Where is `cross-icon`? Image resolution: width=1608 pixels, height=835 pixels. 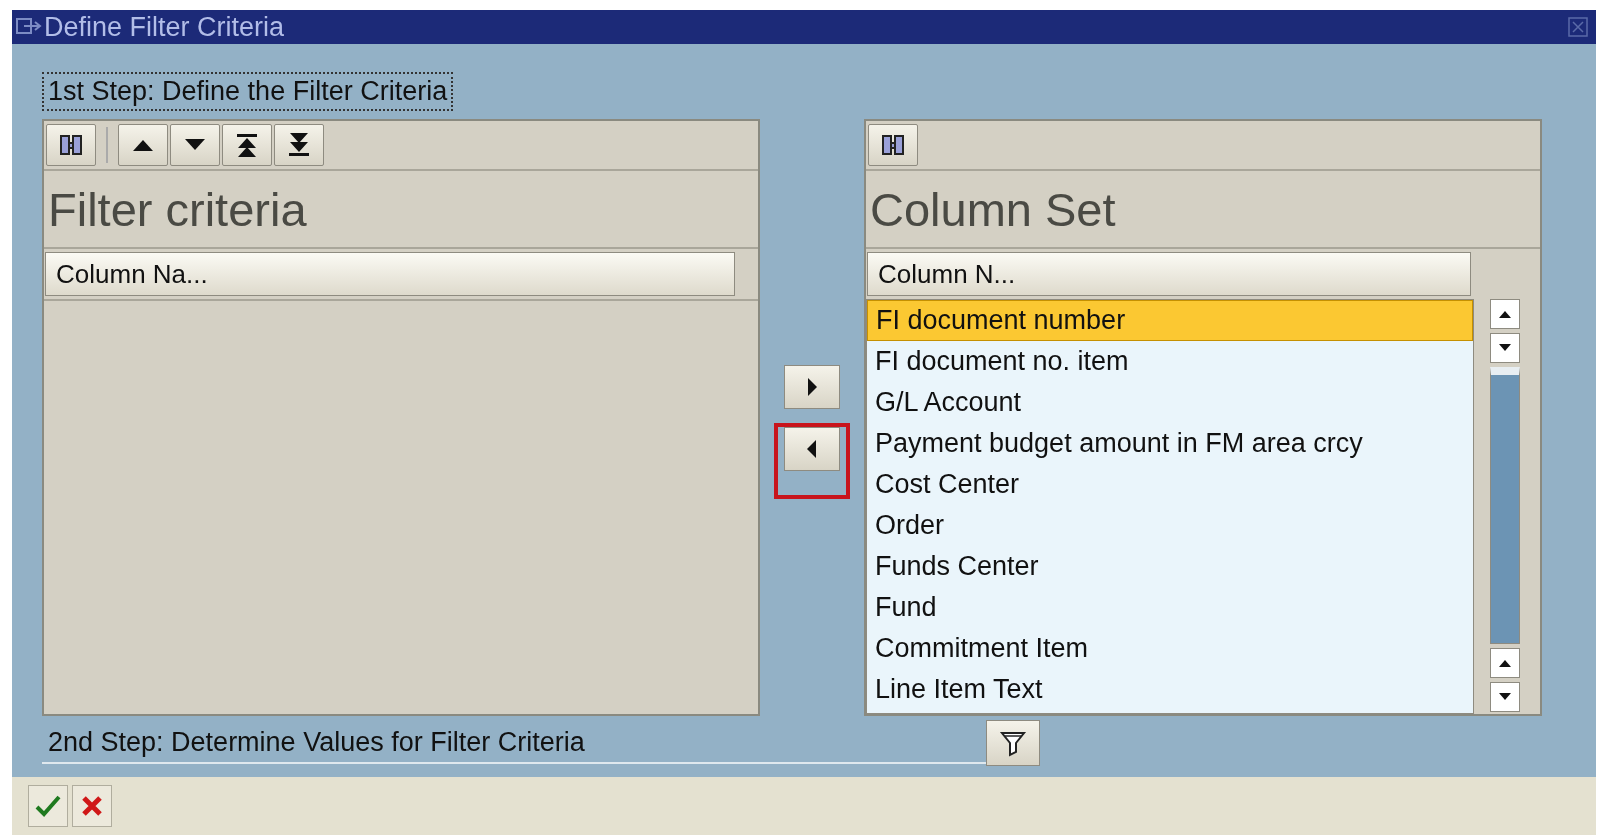 cross-icon is located at coordinates (92, 806).